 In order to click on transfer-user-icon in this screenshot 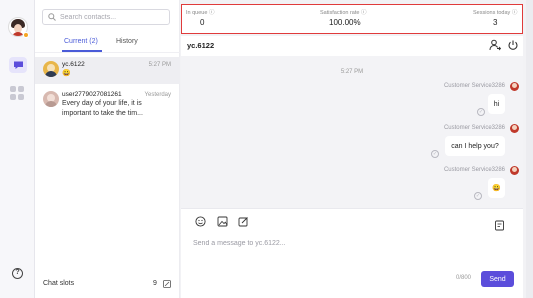, I will do `click(495, 45)`.